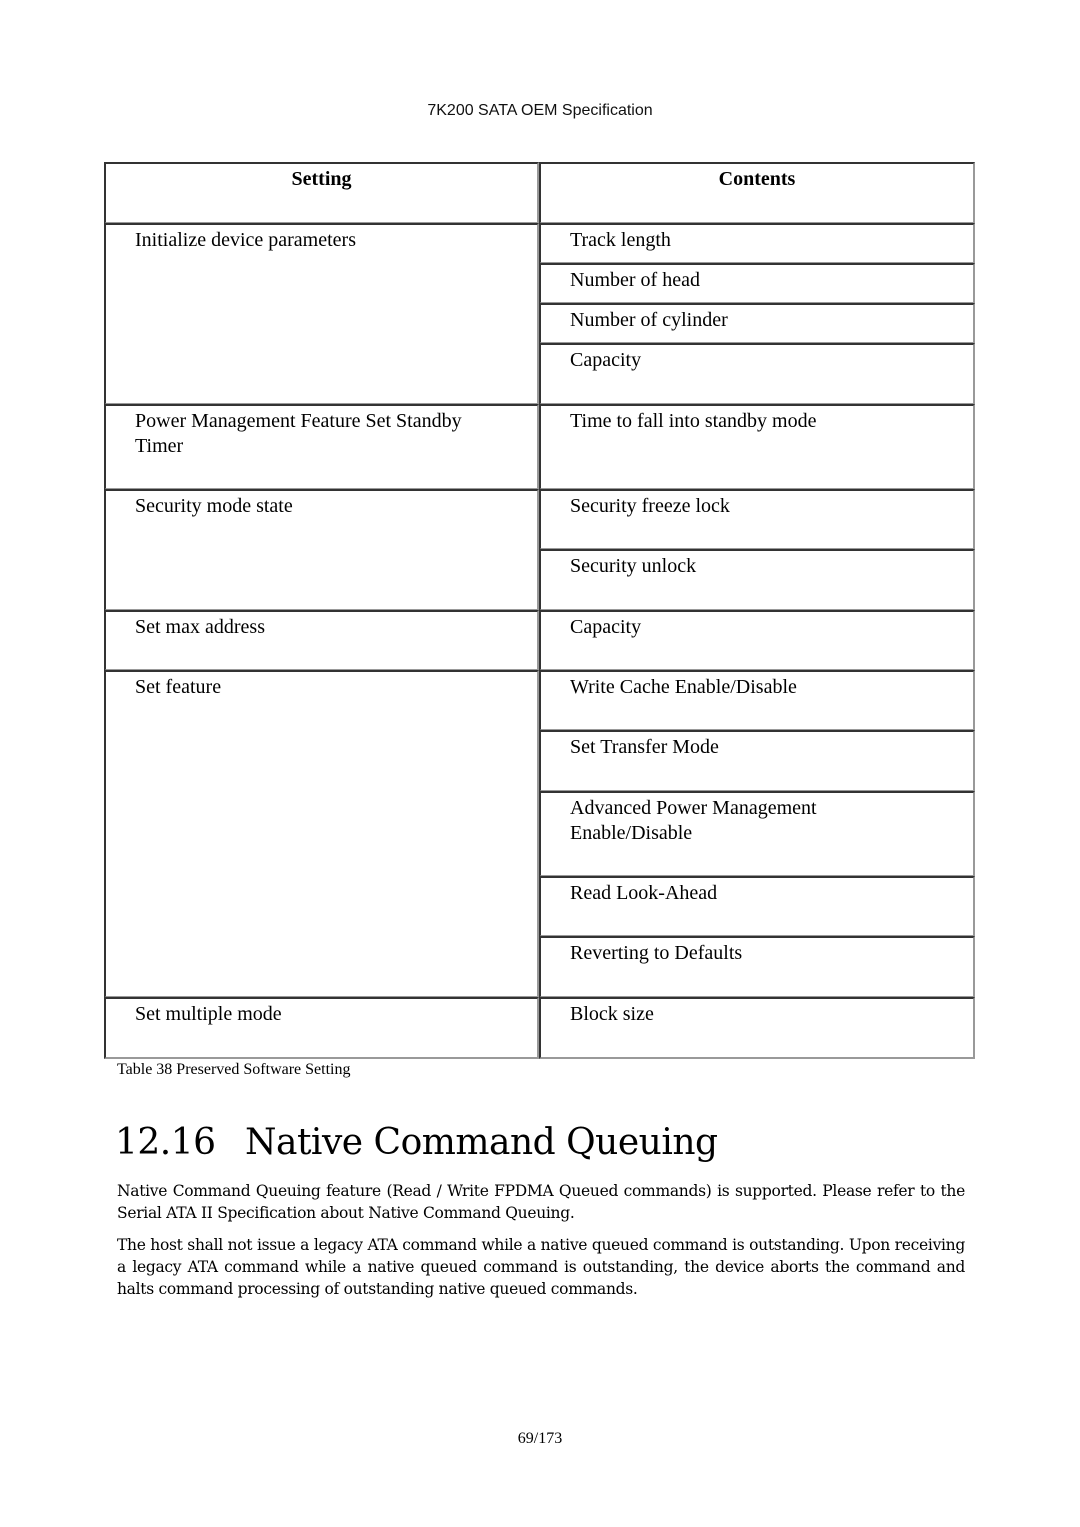 Image resolution: width=1080 pixels, height=1527 pixels. What do you see at coordinates (620, 240) in the screenshot?
I see `content-text: Track length` at bounding box center [620, 240].